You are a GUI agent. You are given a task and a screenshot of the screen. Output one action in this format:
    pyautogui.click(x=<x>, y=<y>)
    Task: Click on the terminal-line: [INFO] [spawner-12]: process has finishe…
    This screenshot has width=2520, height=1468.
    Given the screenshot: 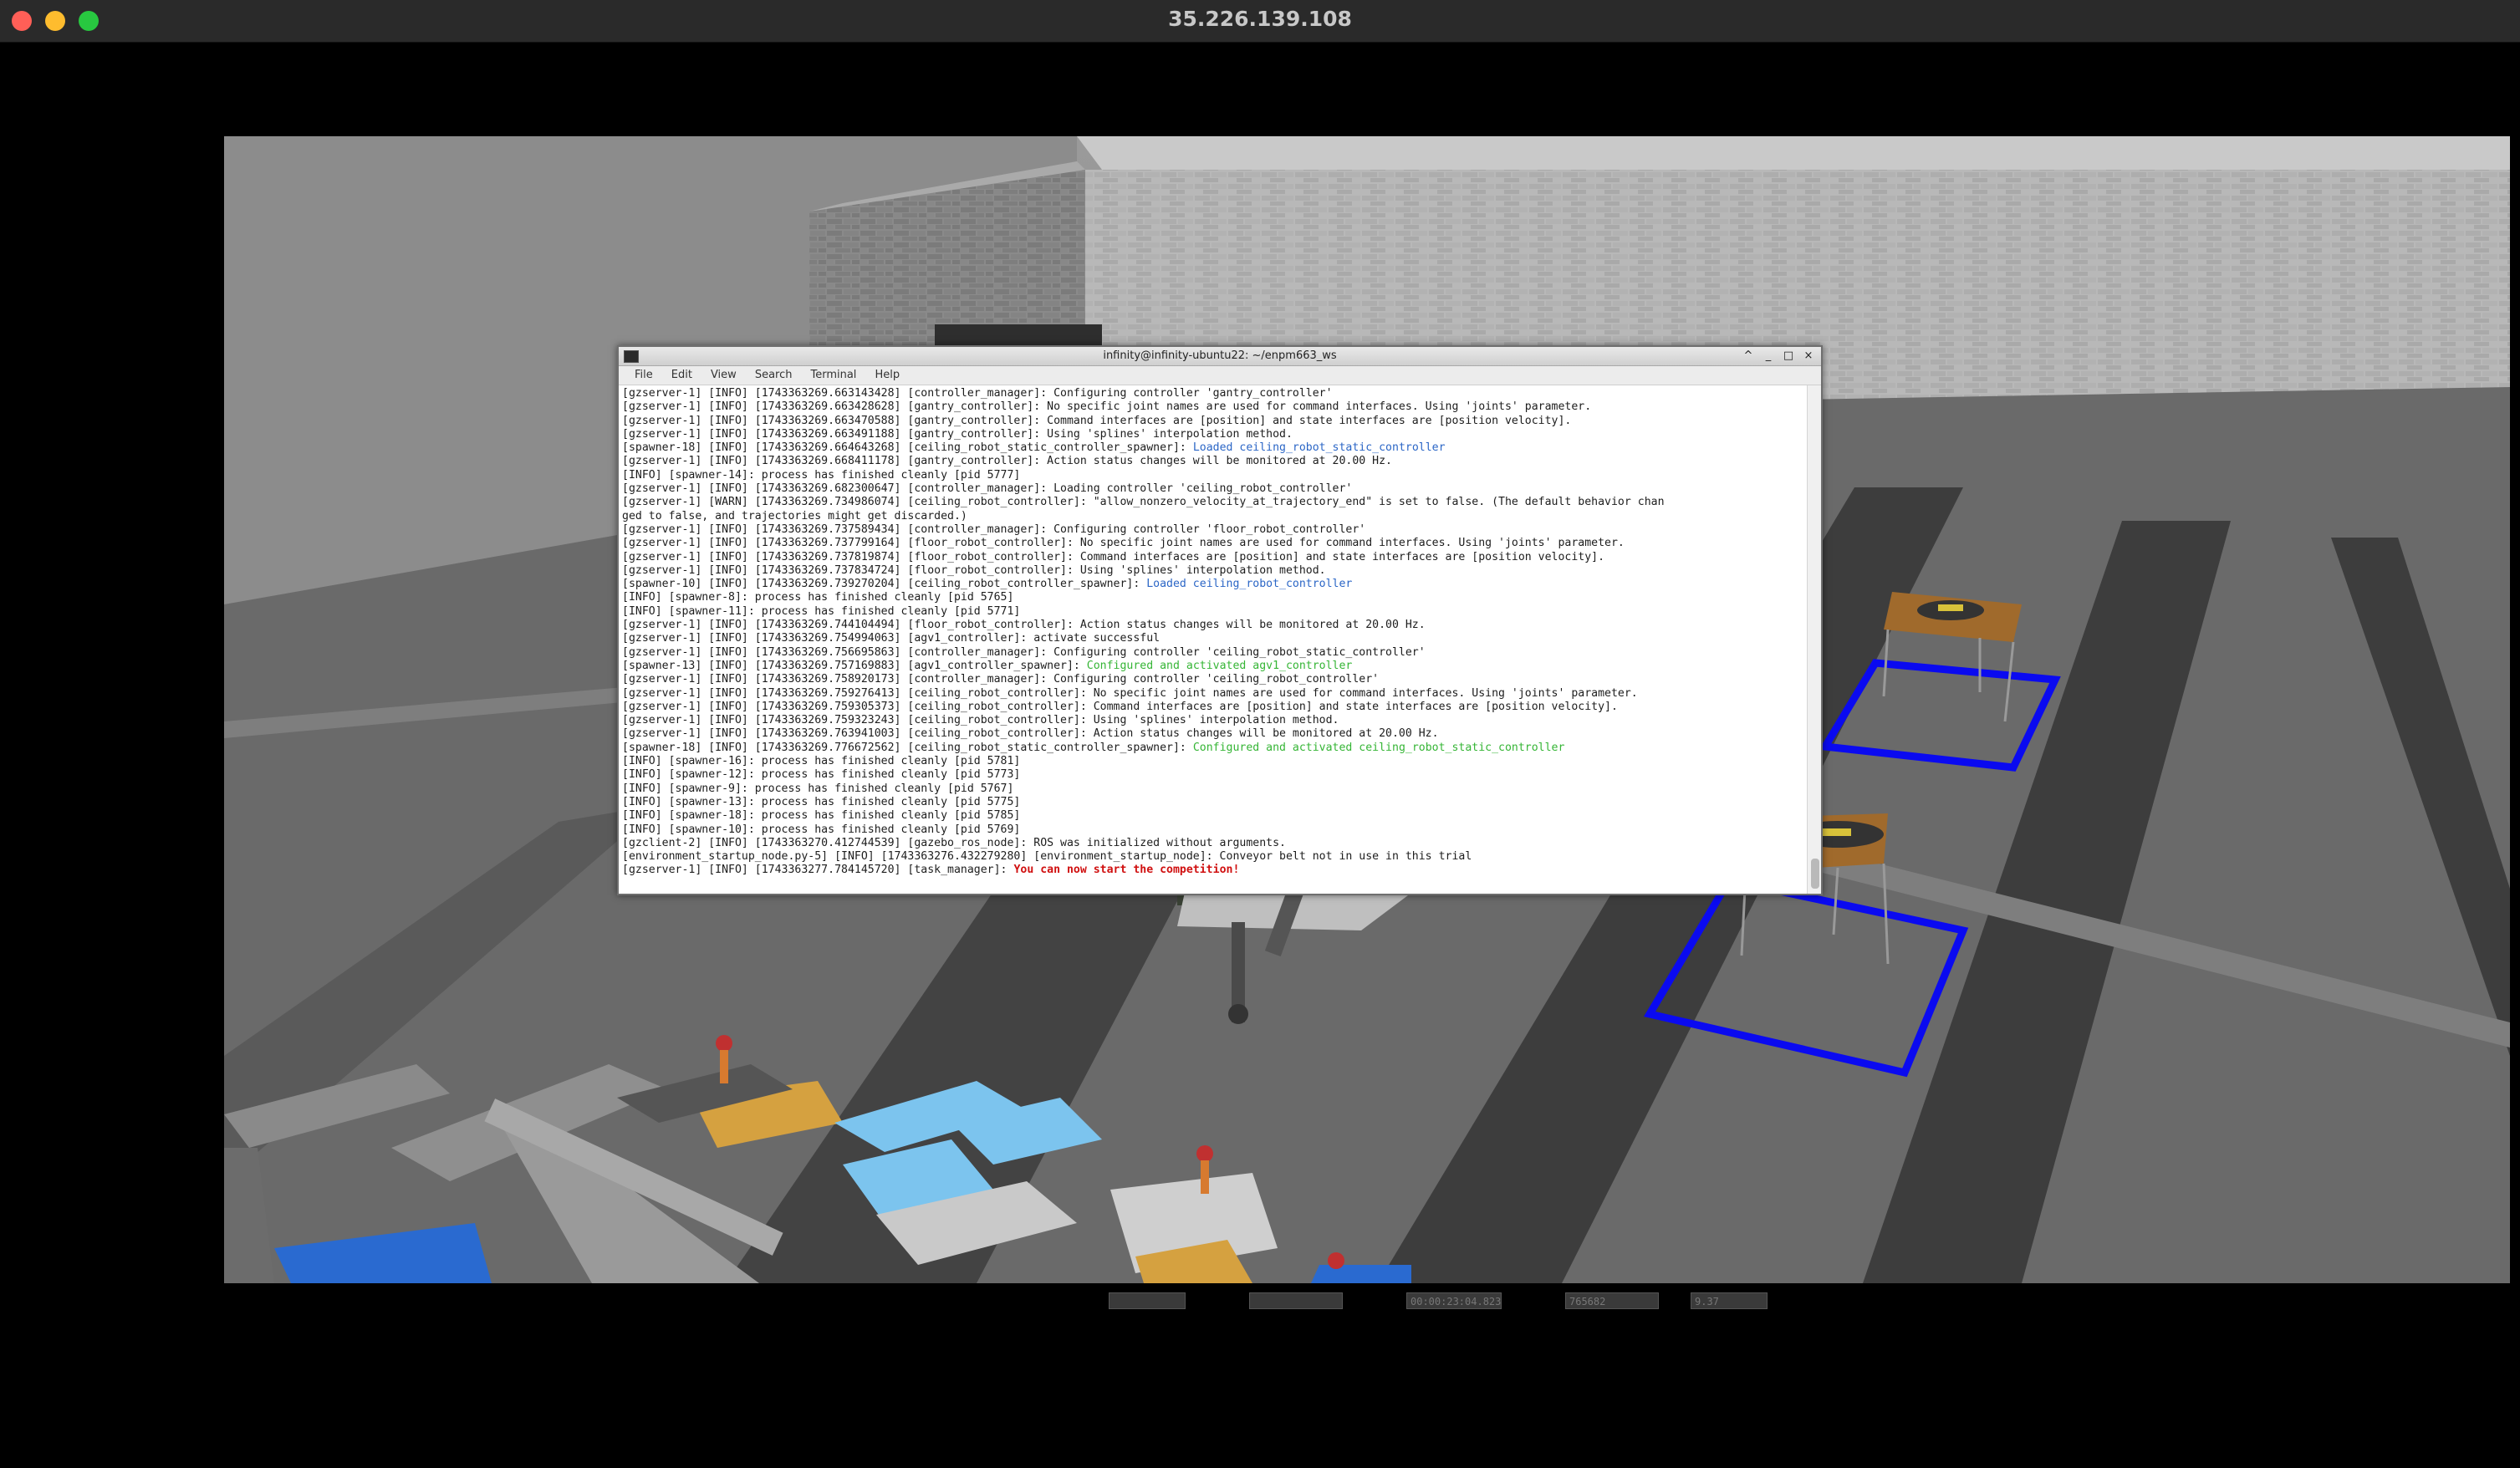 What is the action you would take?
    pyautogui.click(x=821, y=775)
    